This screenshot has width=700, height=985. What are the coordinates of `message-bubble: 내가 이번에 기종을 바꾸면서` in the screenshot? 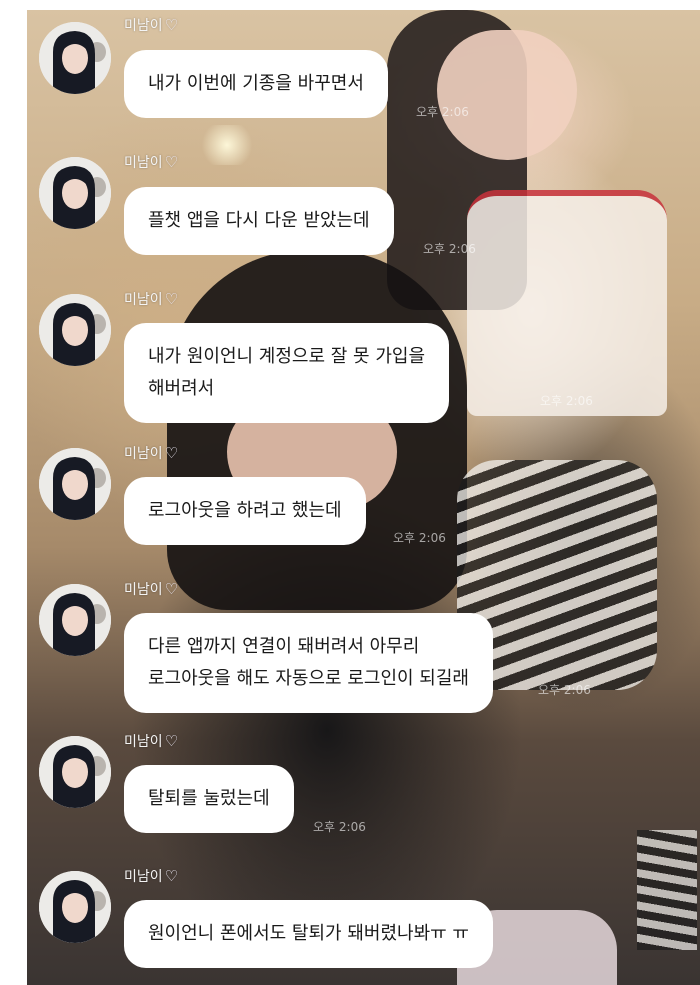 It's located at (256, 84).